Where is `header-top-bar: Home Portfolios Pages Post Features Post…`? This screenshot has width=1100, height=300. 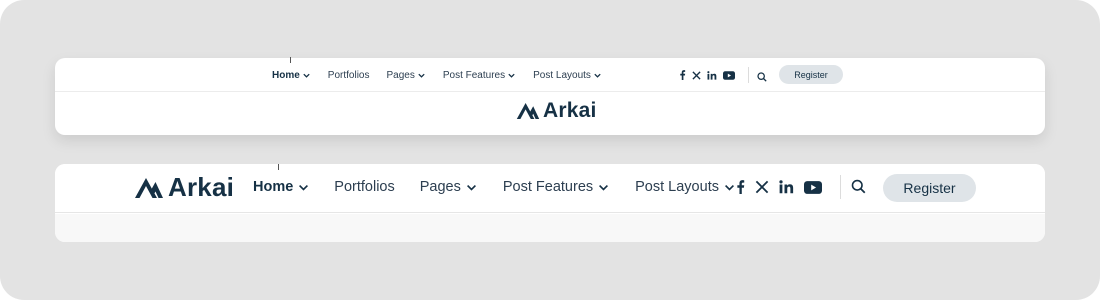 header-top-bar: Home Portfolios Pages Post Features Post… is located at coordinates (550, 74).